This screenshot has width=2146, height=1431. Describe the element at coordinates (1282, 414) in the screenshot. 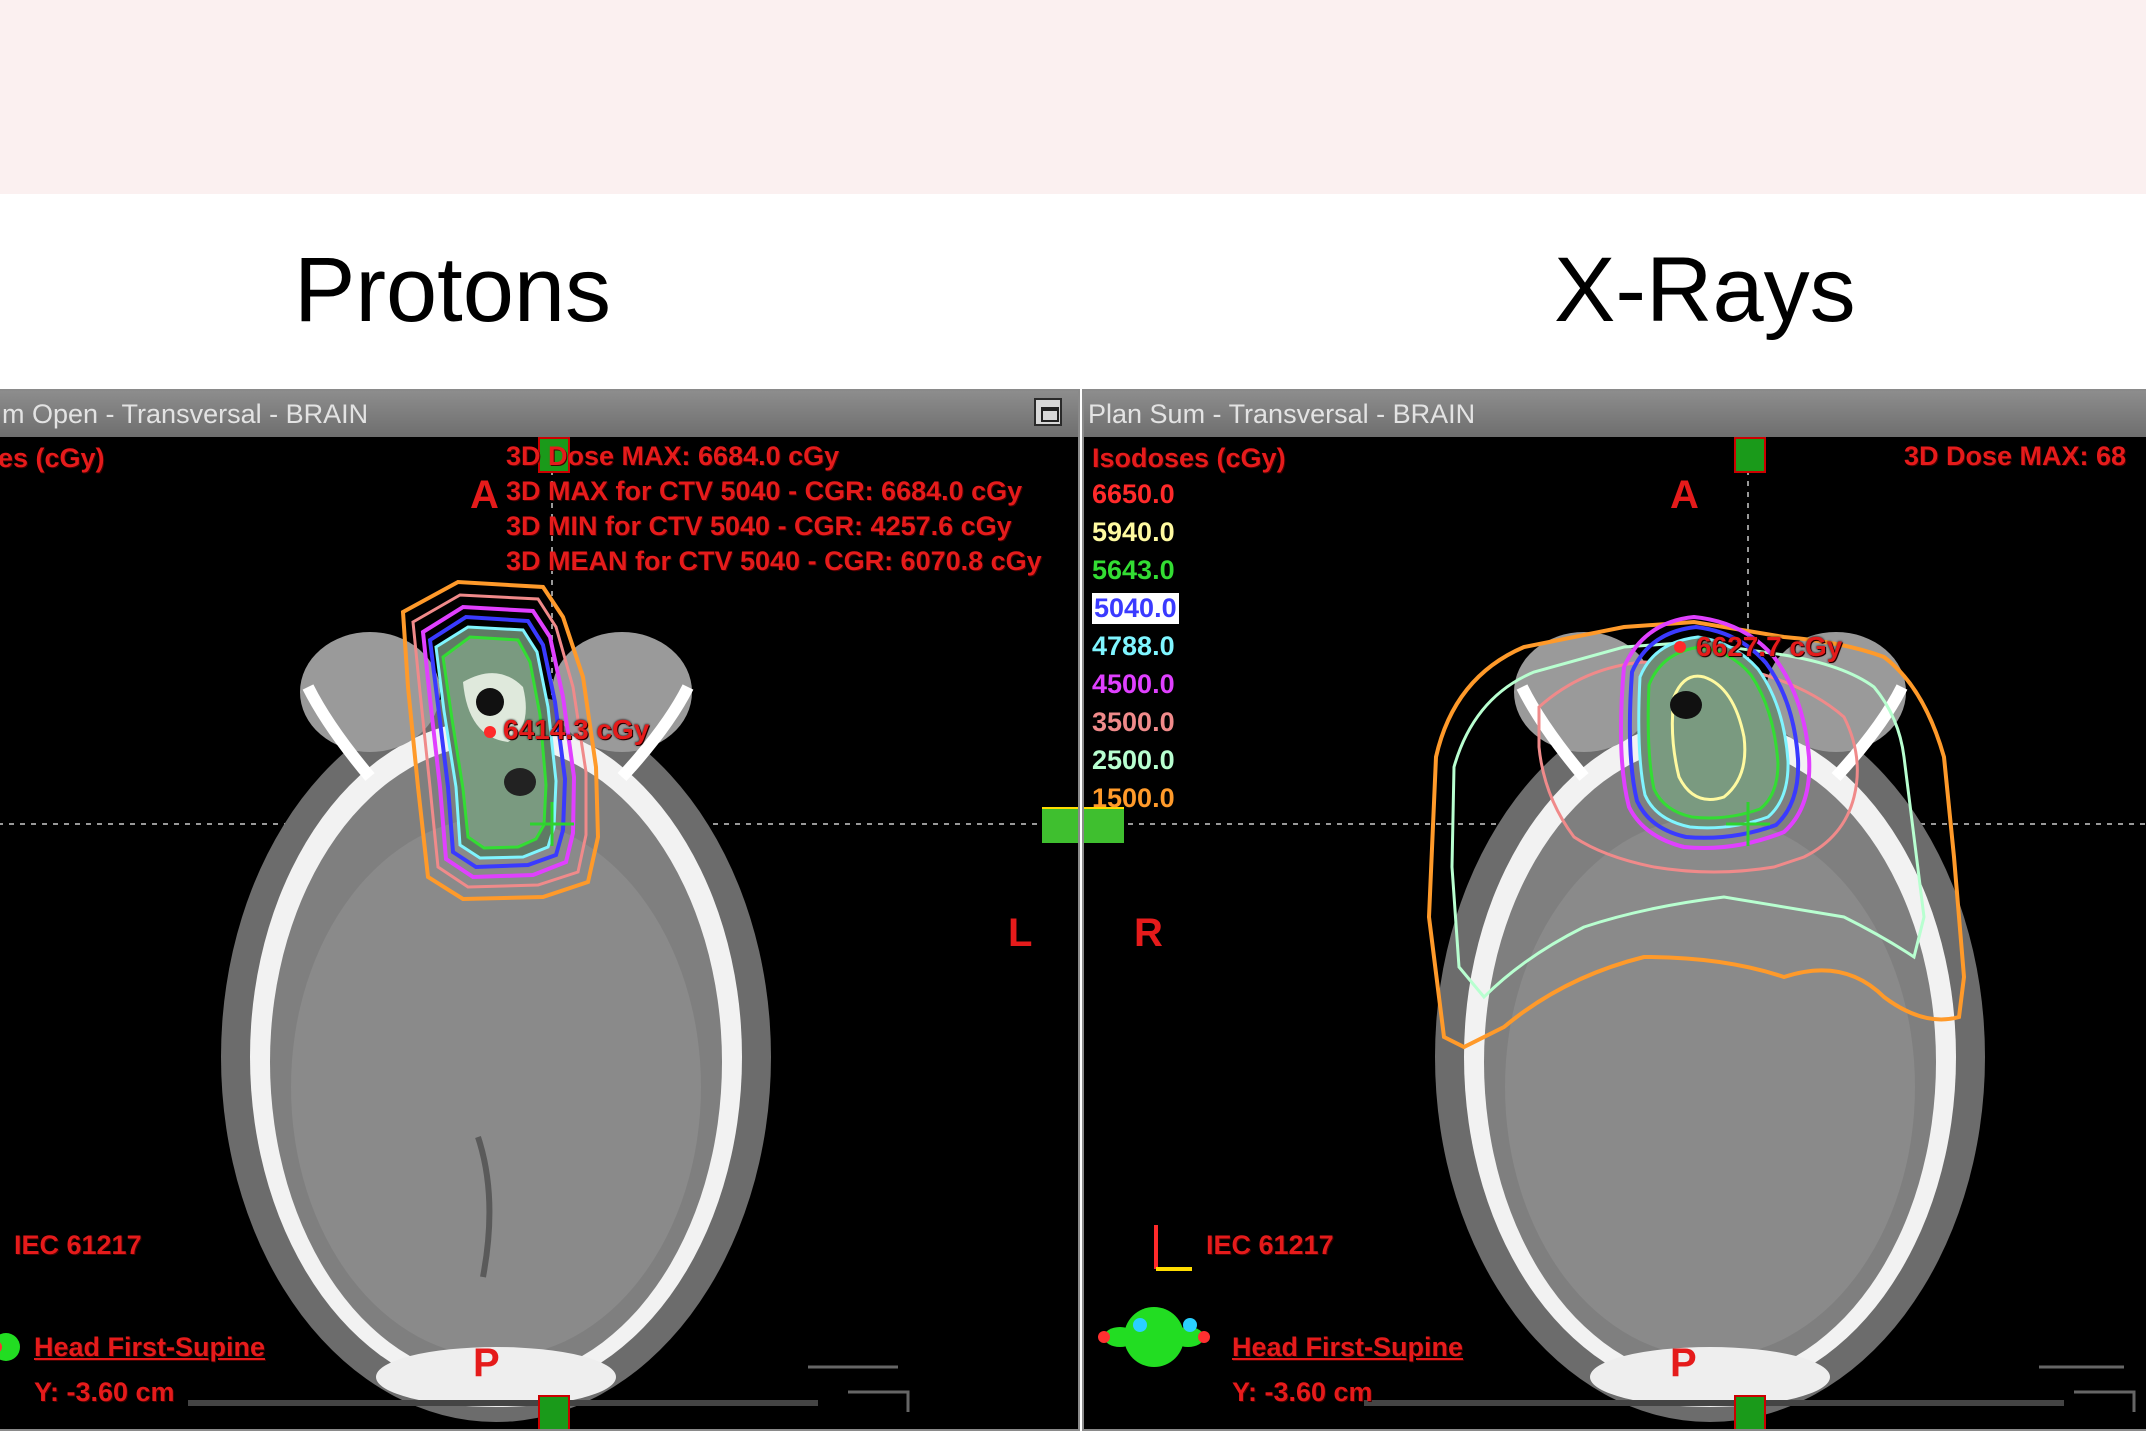

I see `xrays-viewer-title: Plan Sum - Transversal - BRAIN` at that location.